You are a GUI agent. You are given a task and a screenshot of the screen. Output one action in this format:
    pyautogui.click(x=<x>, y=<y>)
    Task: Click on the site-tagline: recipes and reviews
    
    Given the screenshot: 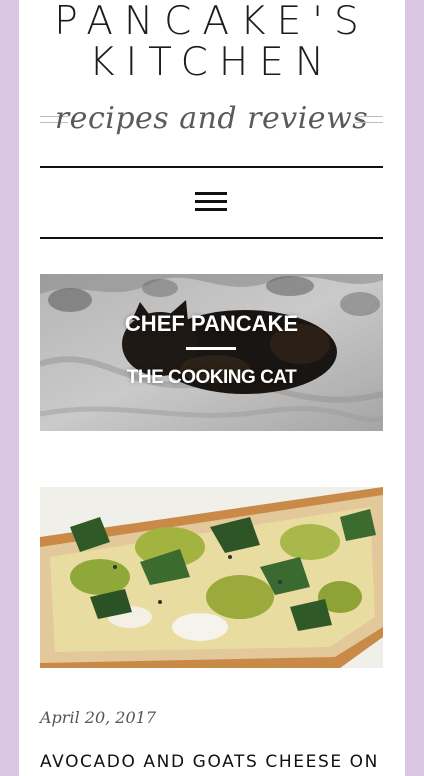 What is the action you would take?
    pyautogui.click(x=211, y=118)
    